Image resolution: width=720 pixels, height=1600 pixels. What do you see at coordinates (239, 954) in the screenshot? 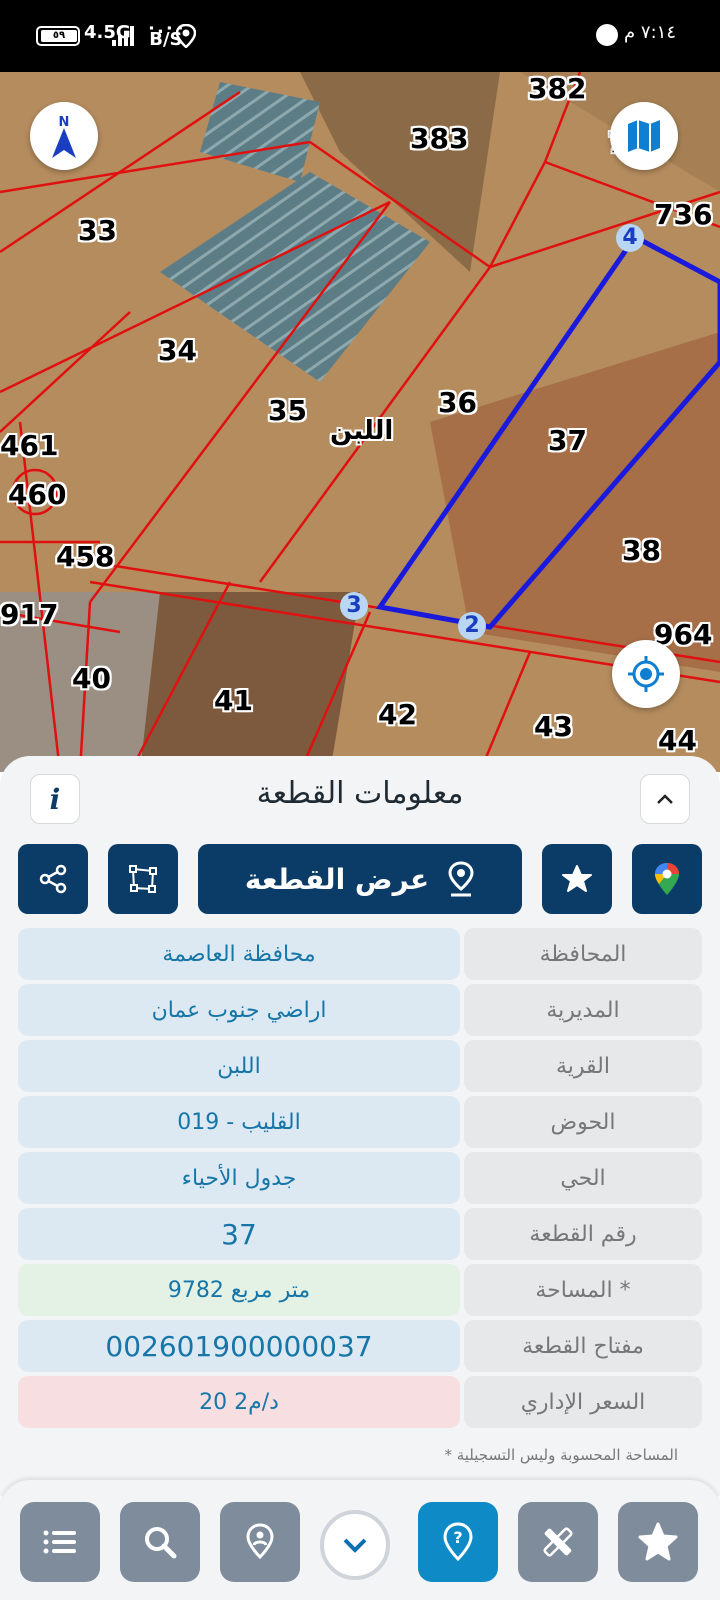
I see `row-value: محافظة العاصمة` at bounding box center [239, 954].